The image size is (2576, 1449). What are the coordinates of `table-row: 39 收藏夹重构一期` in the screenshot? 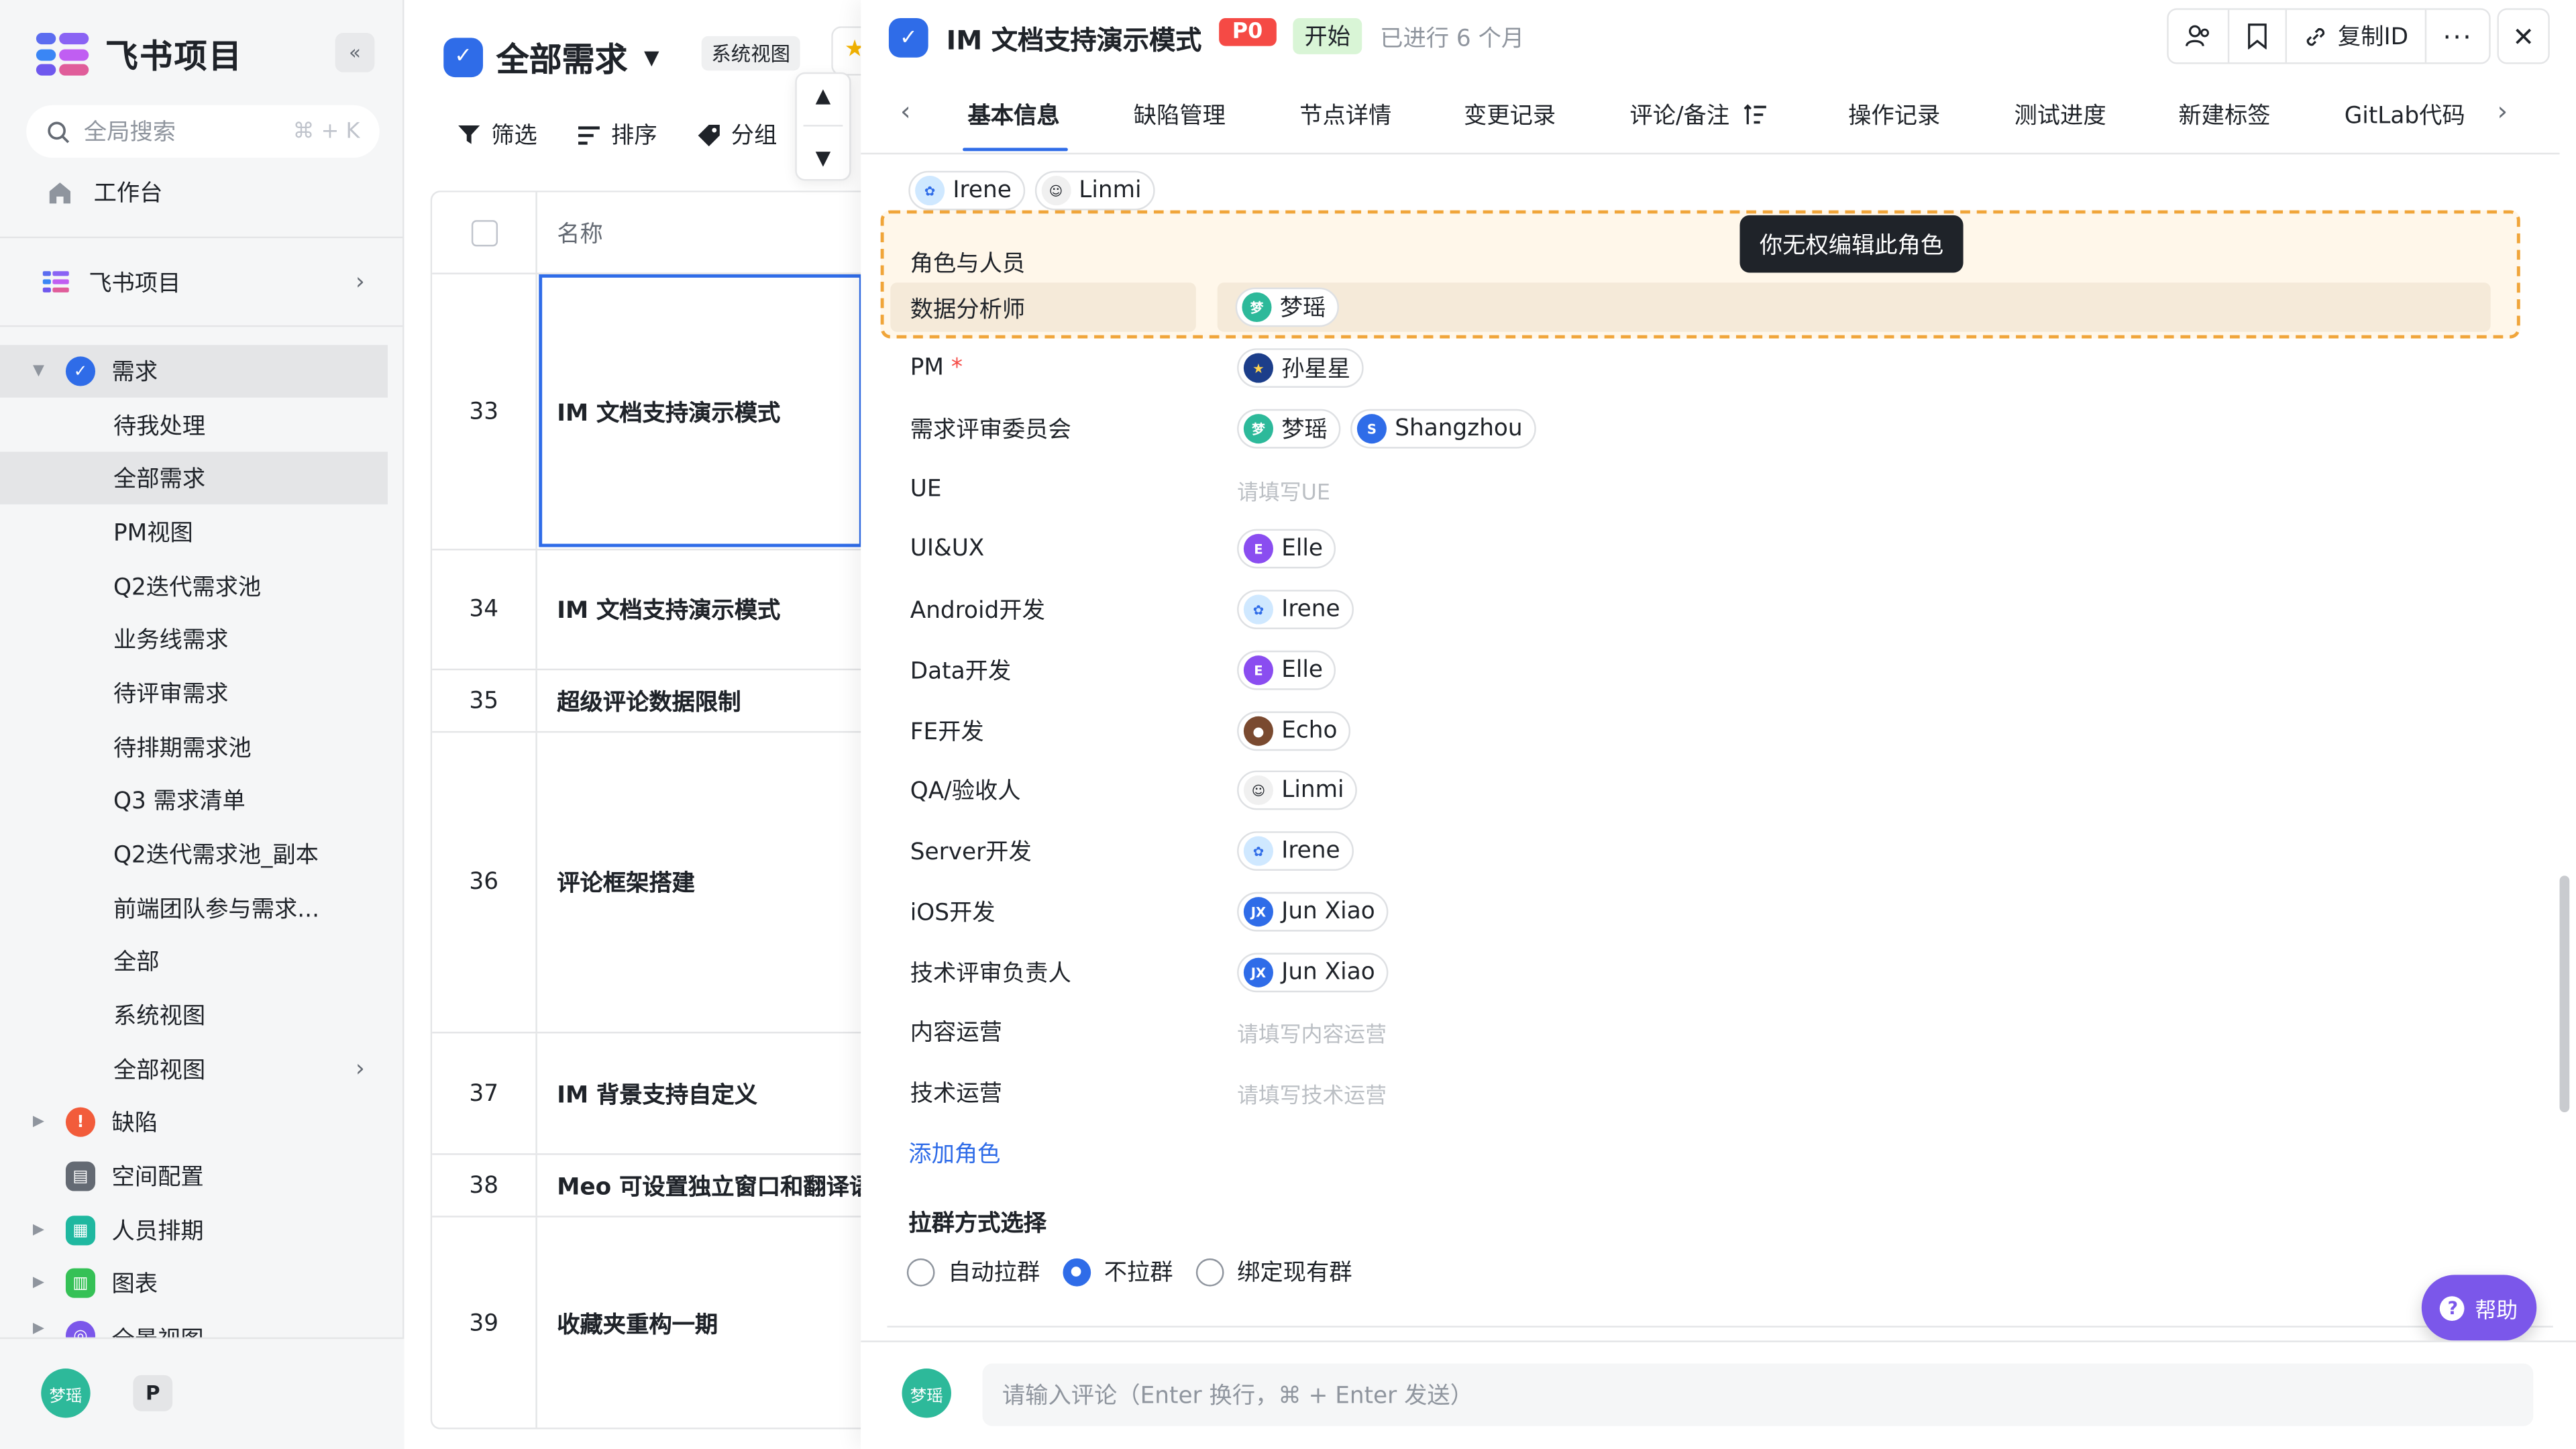 It's located at (646, 1322).